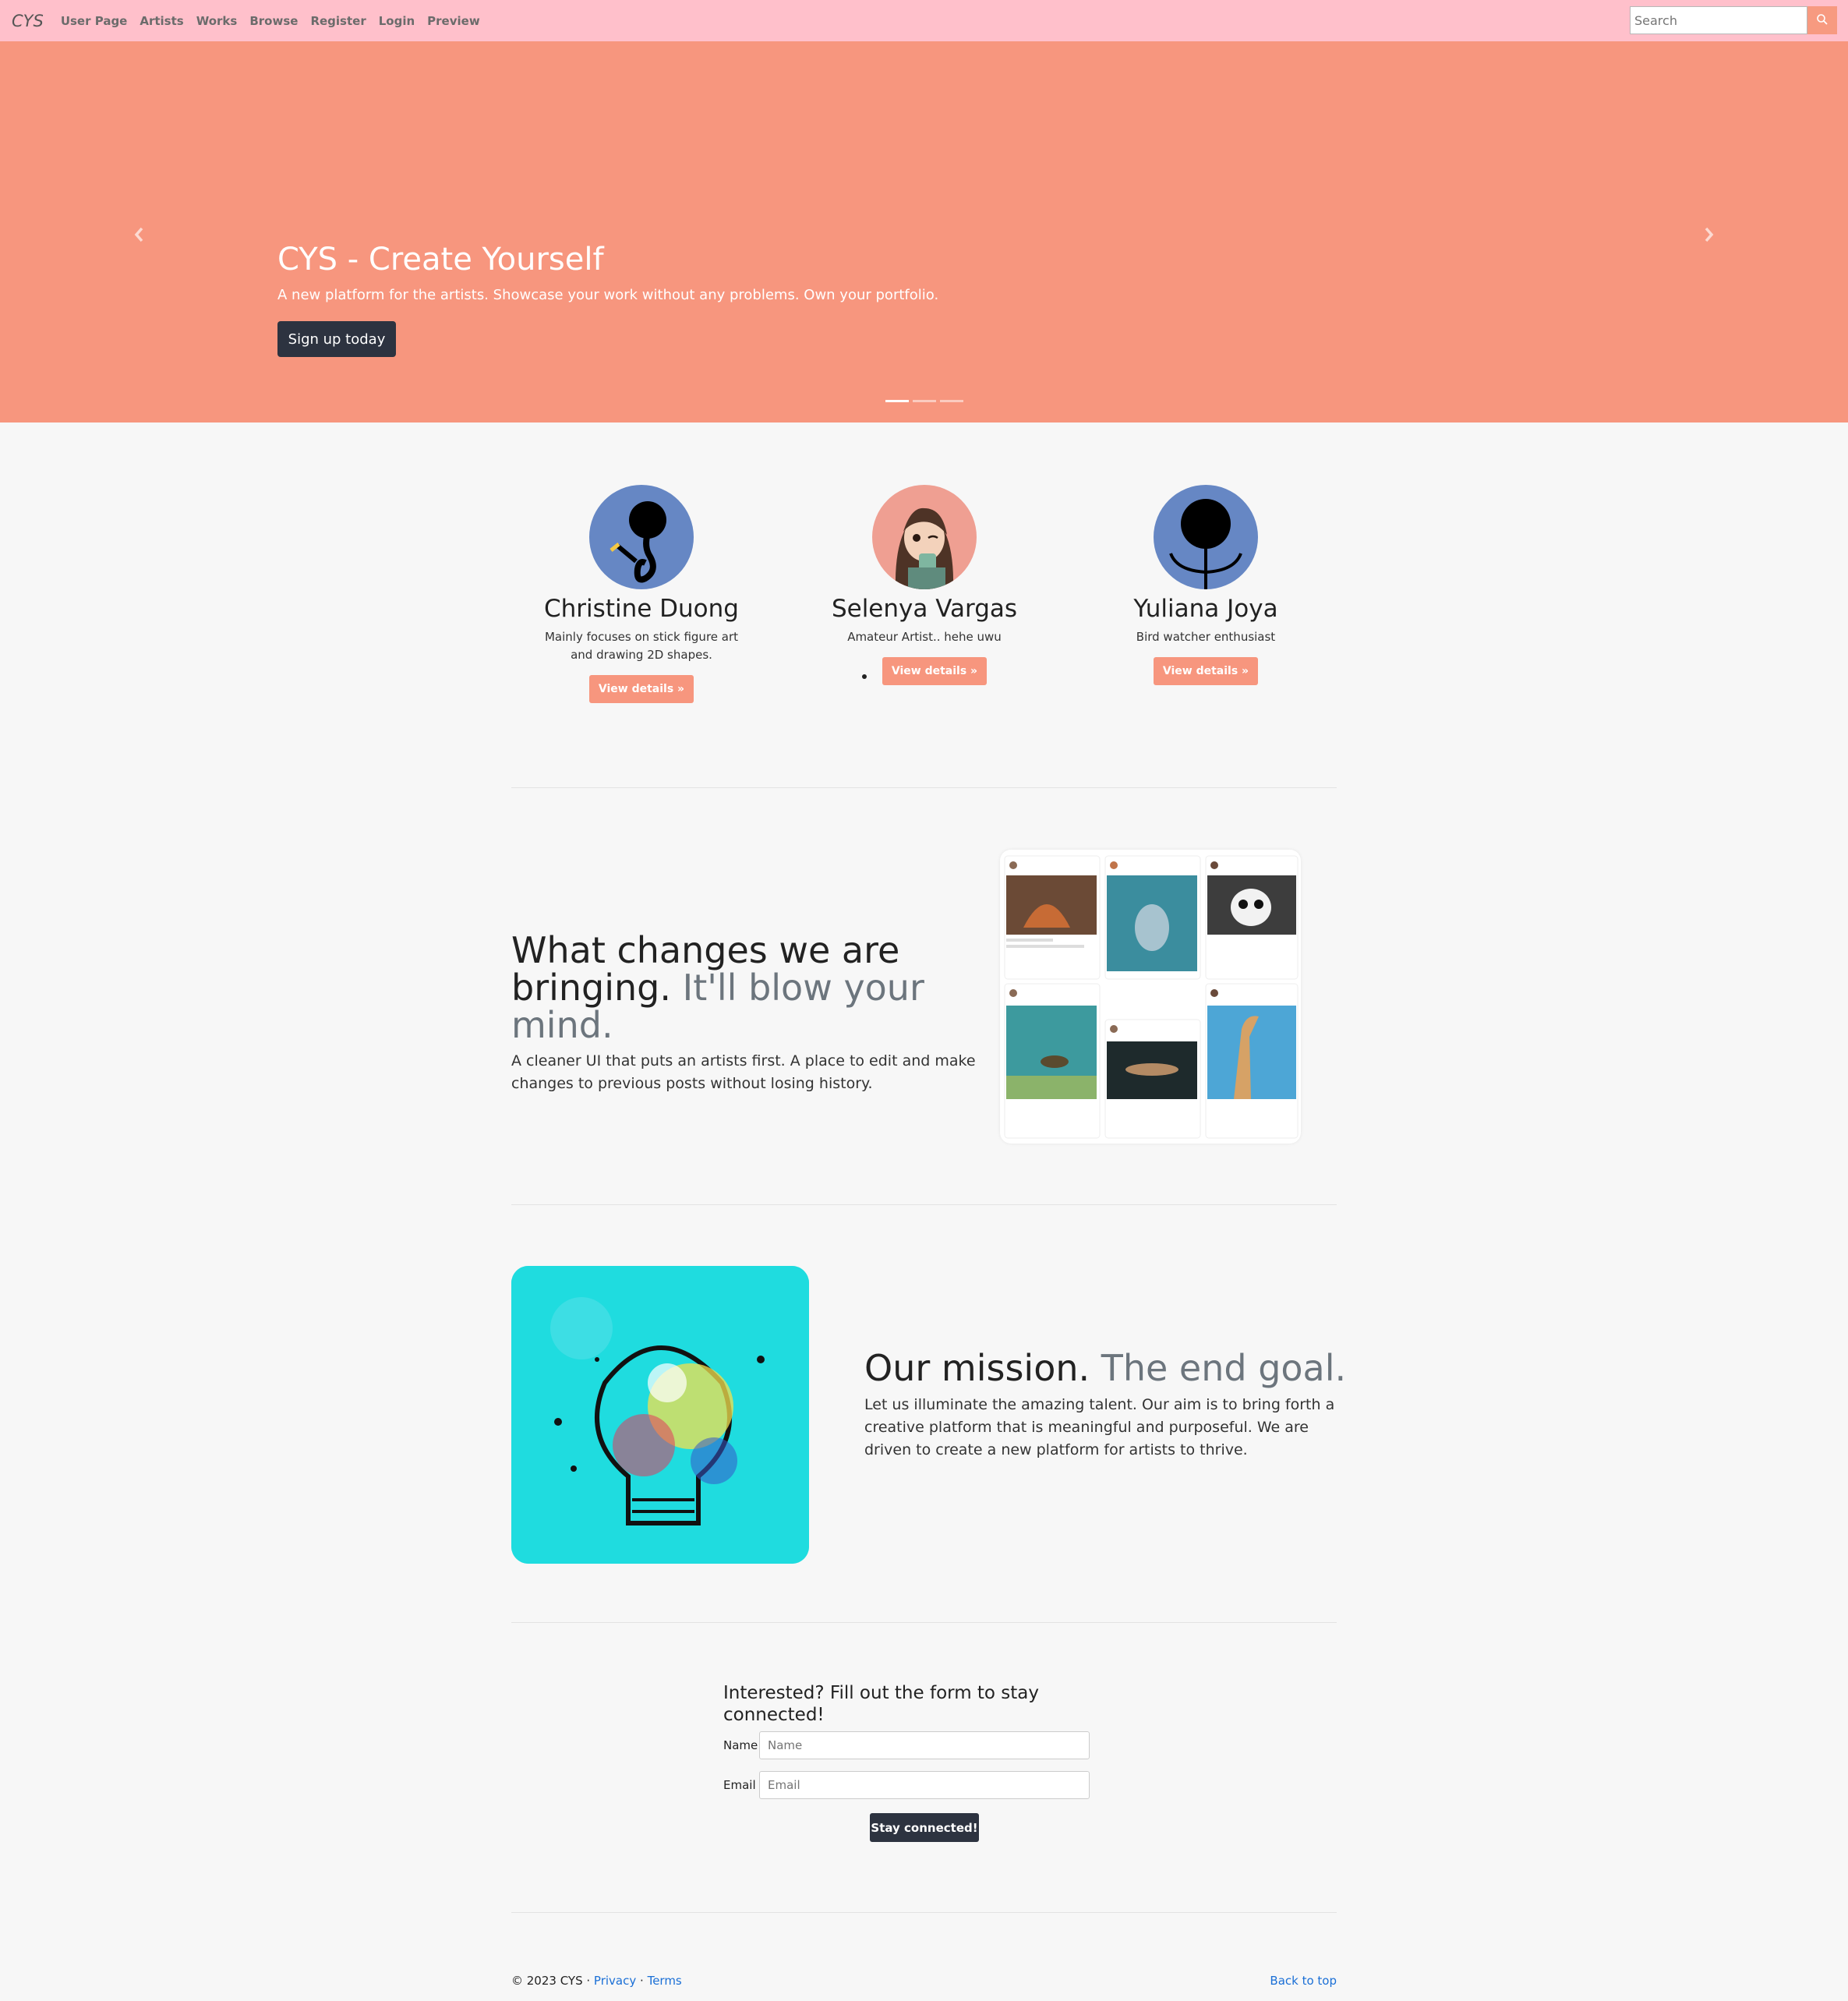 This screenshot has height=2001, width=1848. Describe the element at coordinates (338, 21) in the screenshot. I see `nav-link-register: Register` at that location.